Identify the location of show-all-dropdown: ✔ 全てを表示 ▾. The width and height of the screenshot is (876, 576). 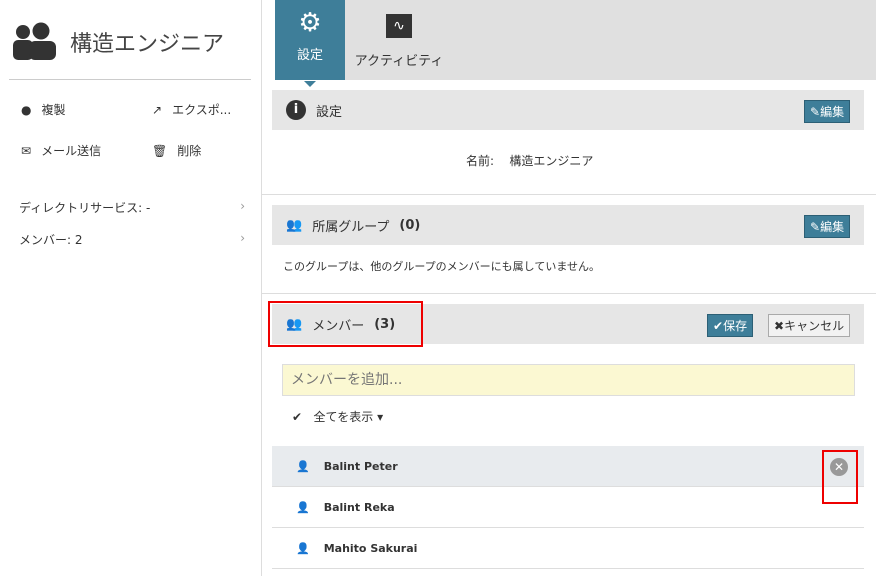
(337, 416).